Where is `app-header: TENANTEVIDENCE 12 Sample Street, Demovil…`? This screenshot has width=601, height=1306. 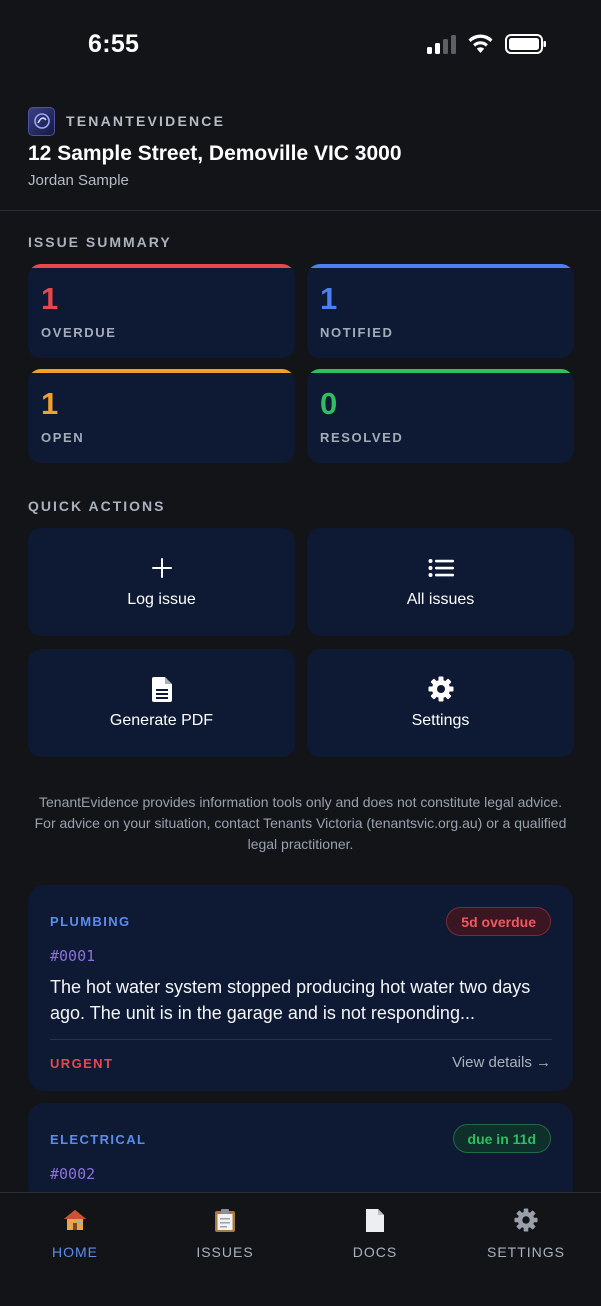 app-header: TENANTEVIDENCE 12 Sample Street, Demovil… is located at coordinates (300, 146).